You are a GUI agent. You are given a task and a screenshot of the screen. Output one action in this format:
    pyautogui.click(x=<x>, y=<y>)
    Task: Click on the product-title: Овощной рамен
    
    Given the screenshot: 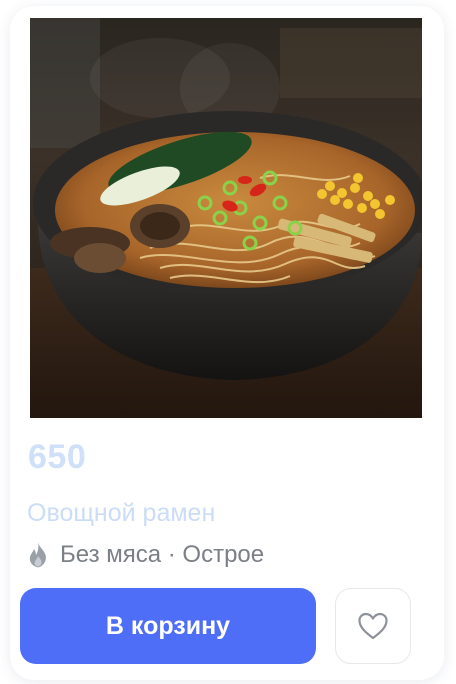 What is the action you would take?
    pyautogui.click(x=121, y=513)
    